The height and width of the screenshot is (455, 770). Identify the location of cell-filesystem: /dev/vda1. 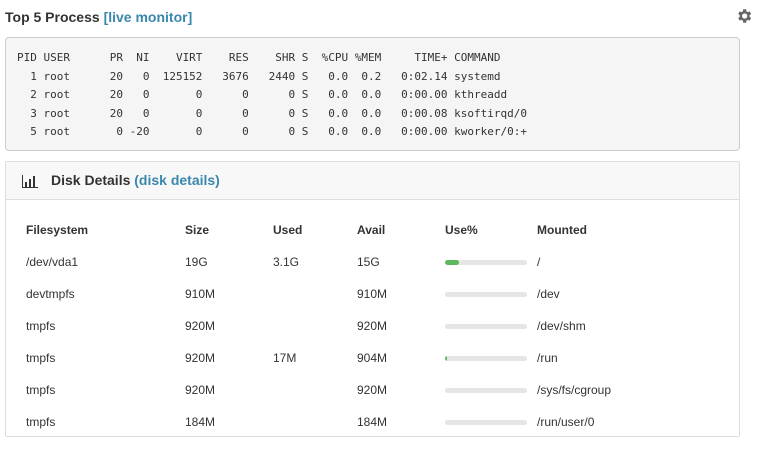
(52, 262).